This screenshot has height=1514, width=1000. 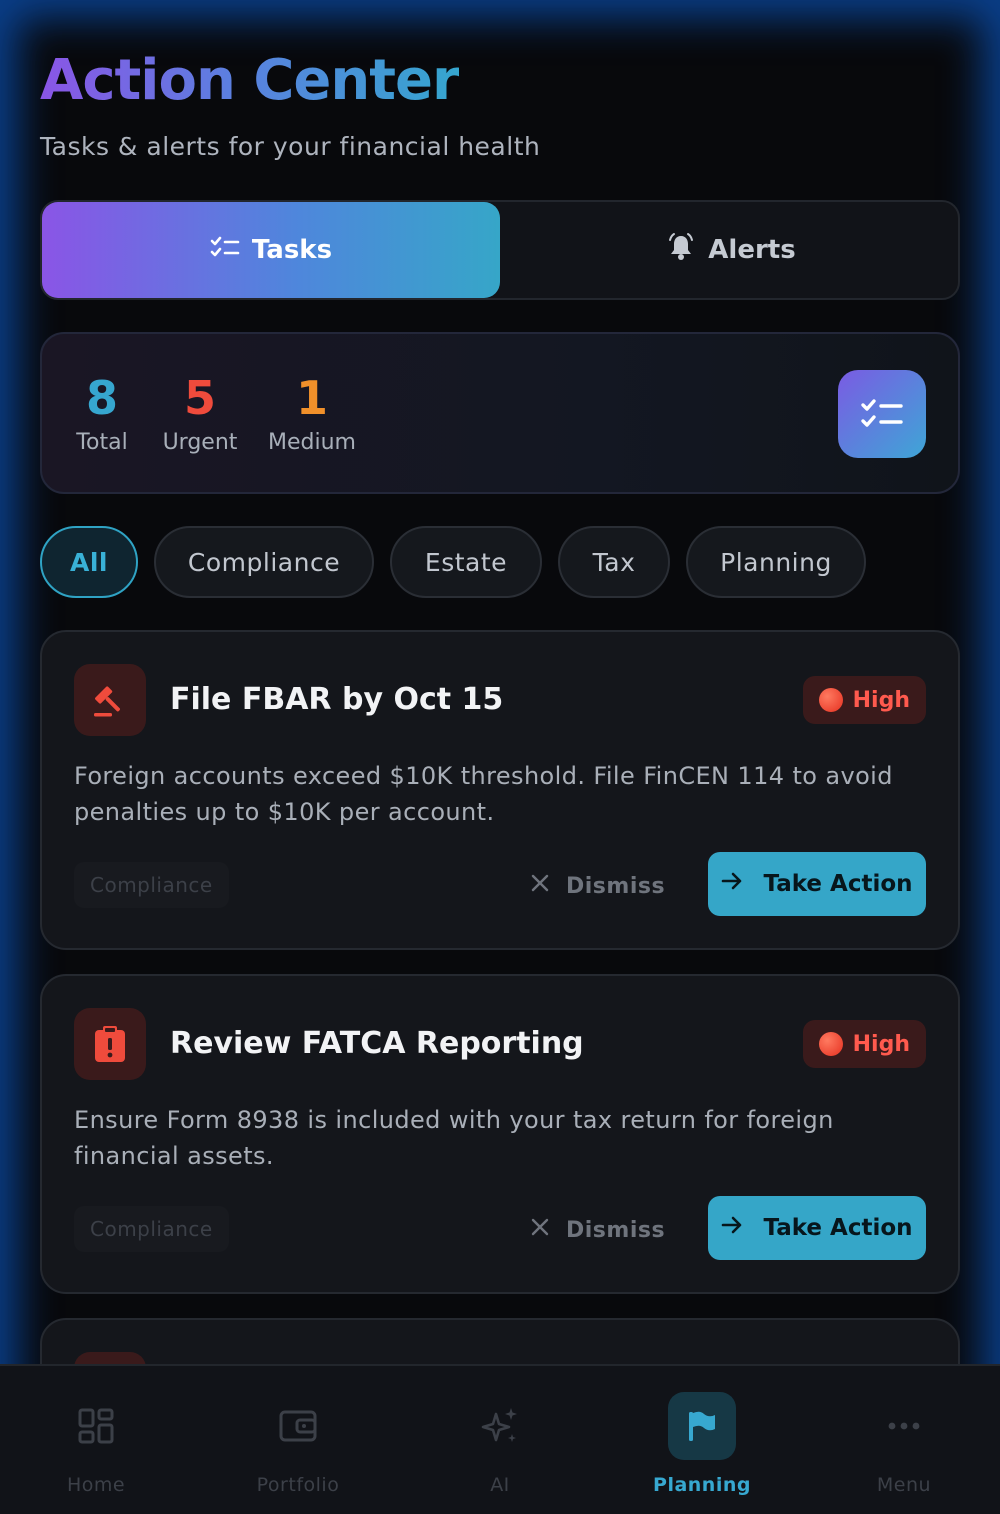 What do you see at coordinates (752, 250) in the screenshot?
I see `tab-alerts-label: Alerts` at bounding box center [752, 250].